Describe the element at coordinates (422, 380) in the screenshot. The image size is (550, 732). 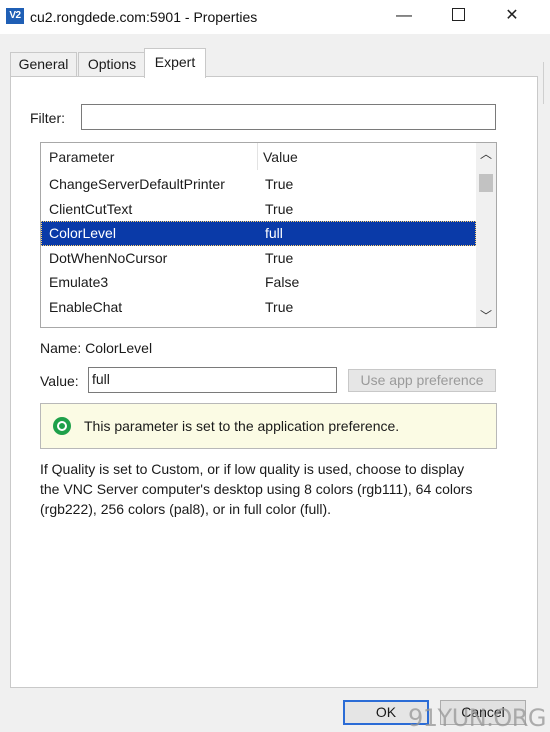
I see `use-app-preference-button: Use app preference` at that location.